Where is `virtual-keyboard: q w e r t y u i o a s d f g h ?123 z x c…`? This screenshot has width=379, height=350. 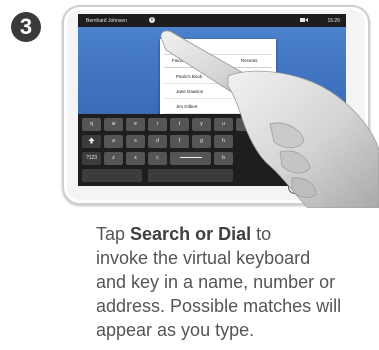 virtual-keyboard: q w e r t y u i o a s d f g h ?123 z x c… is located at coordinates (212, 150).